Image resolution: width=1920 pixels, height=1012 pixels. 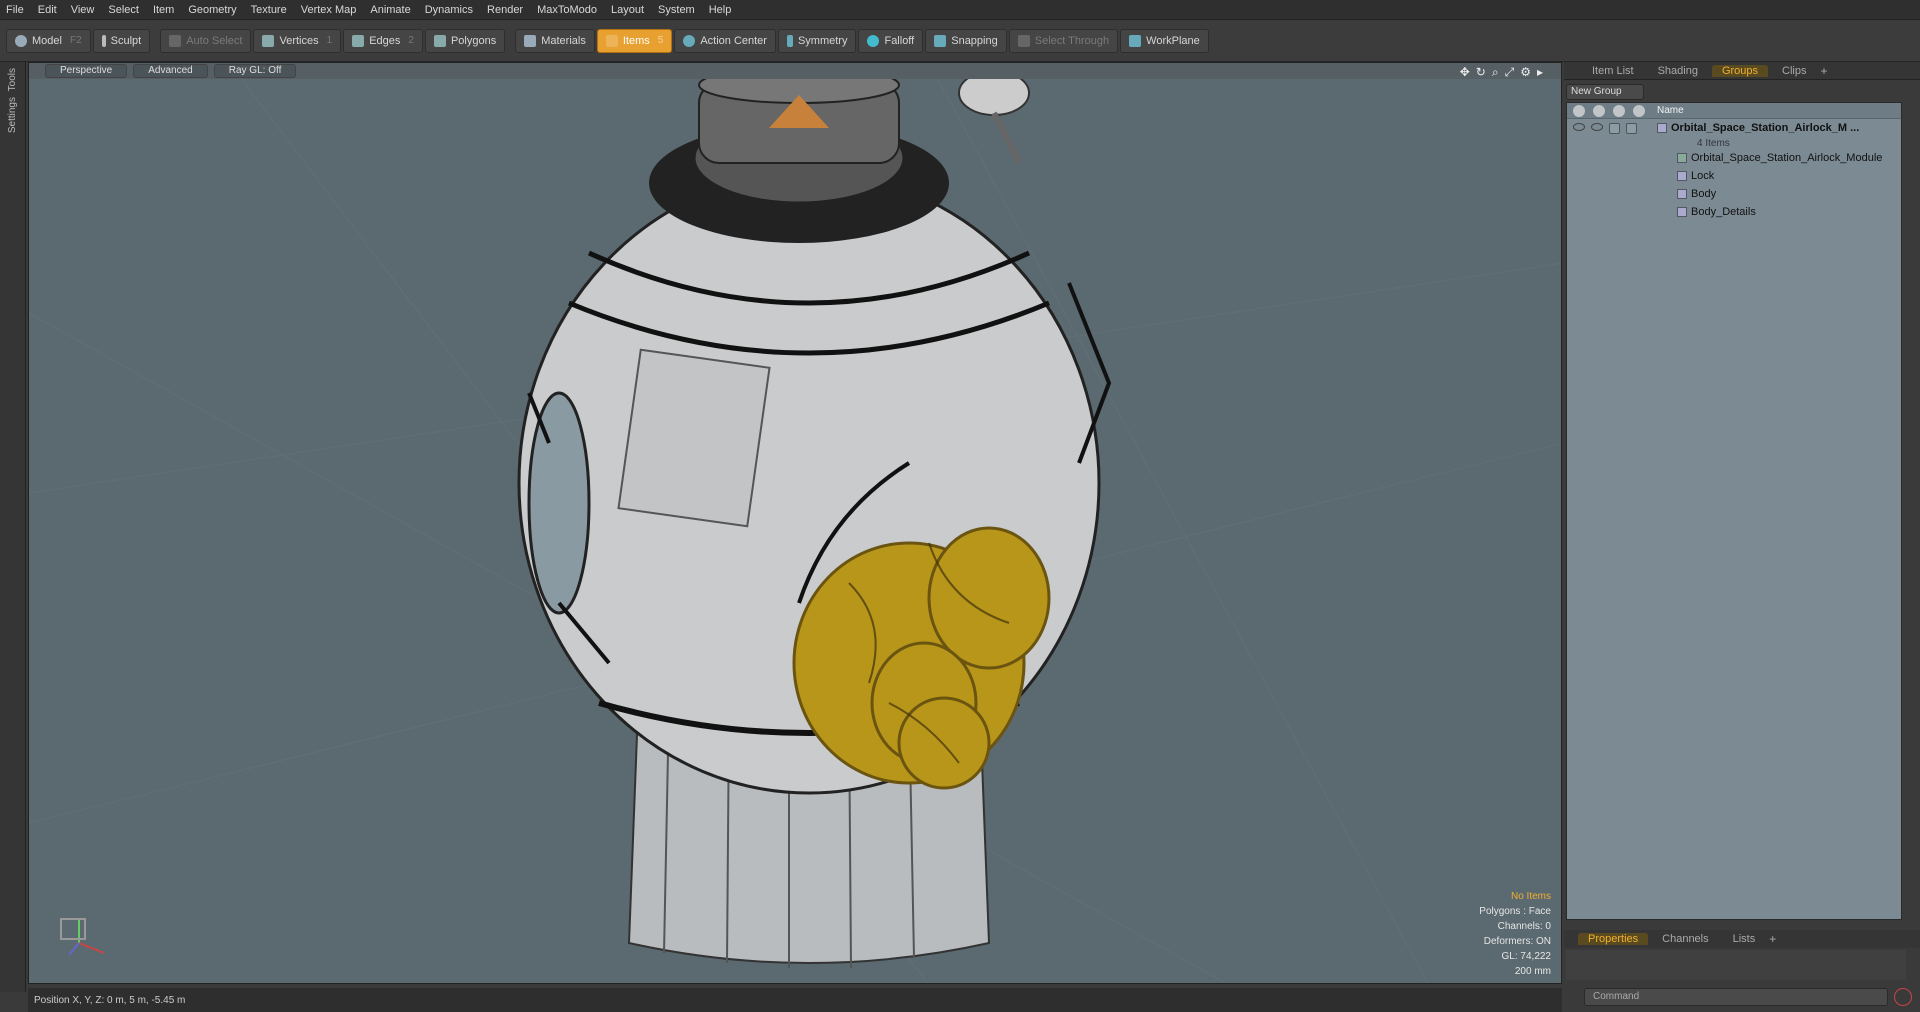 What do you see at coordinates (86, 71) in the screenshot?
I see `perspective-dropdown: Perspective` at bounding box center [86, 71].